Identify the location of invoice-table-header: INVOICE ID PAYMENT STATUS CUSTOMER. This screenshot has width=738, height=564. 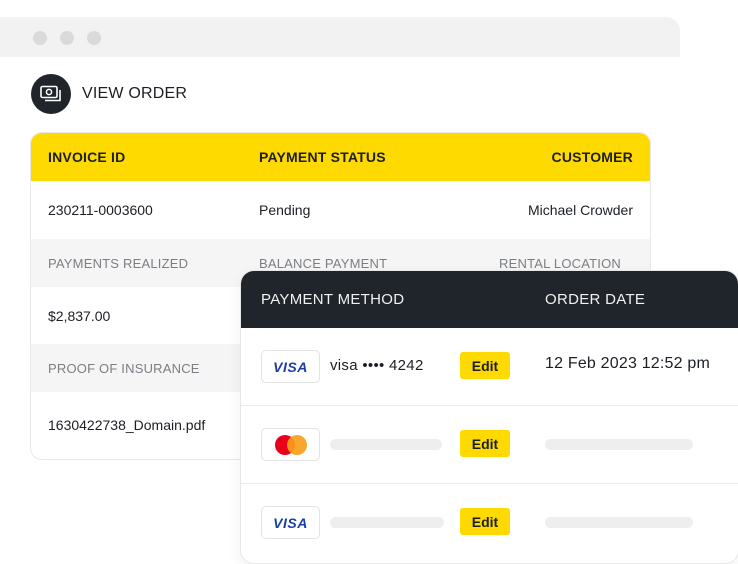
(340, 157).